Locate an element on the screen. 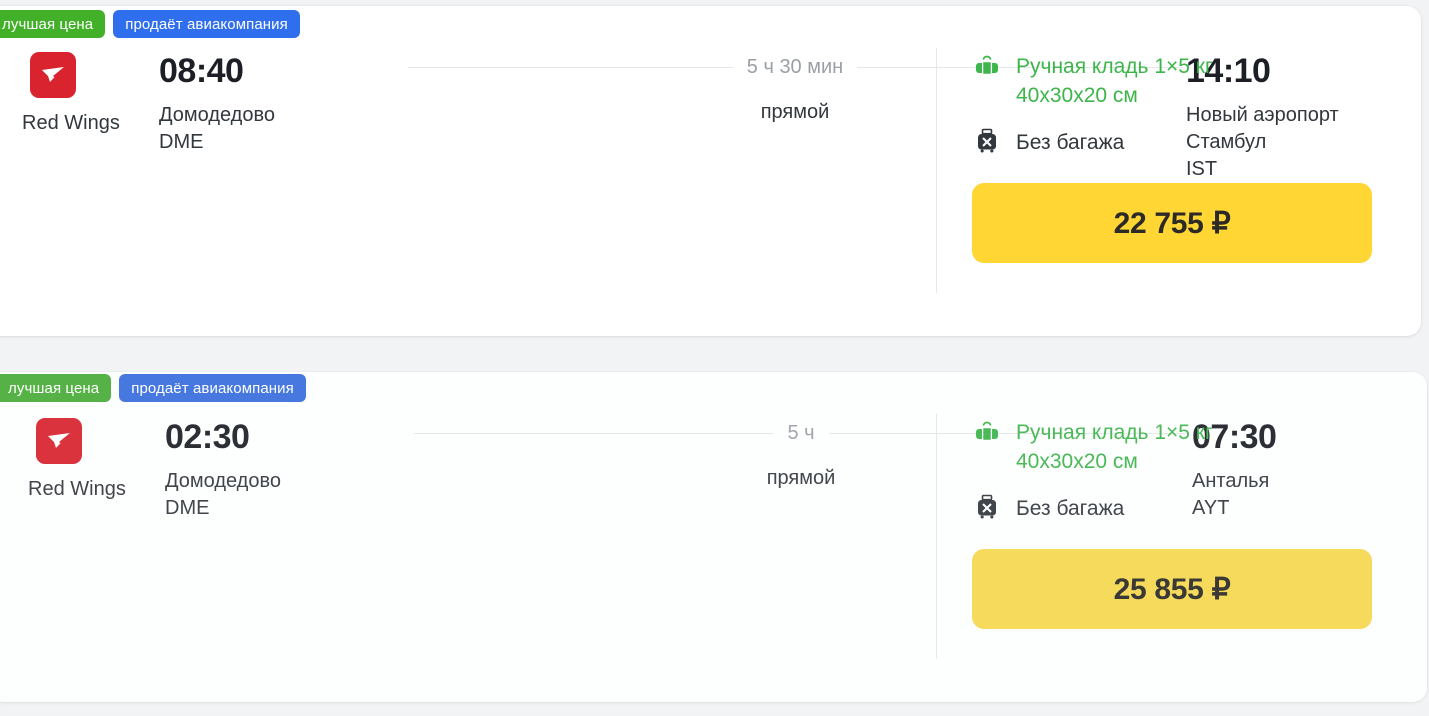  departure-block: 08:40 Домодедово DME is located at coordinates (281, 104).